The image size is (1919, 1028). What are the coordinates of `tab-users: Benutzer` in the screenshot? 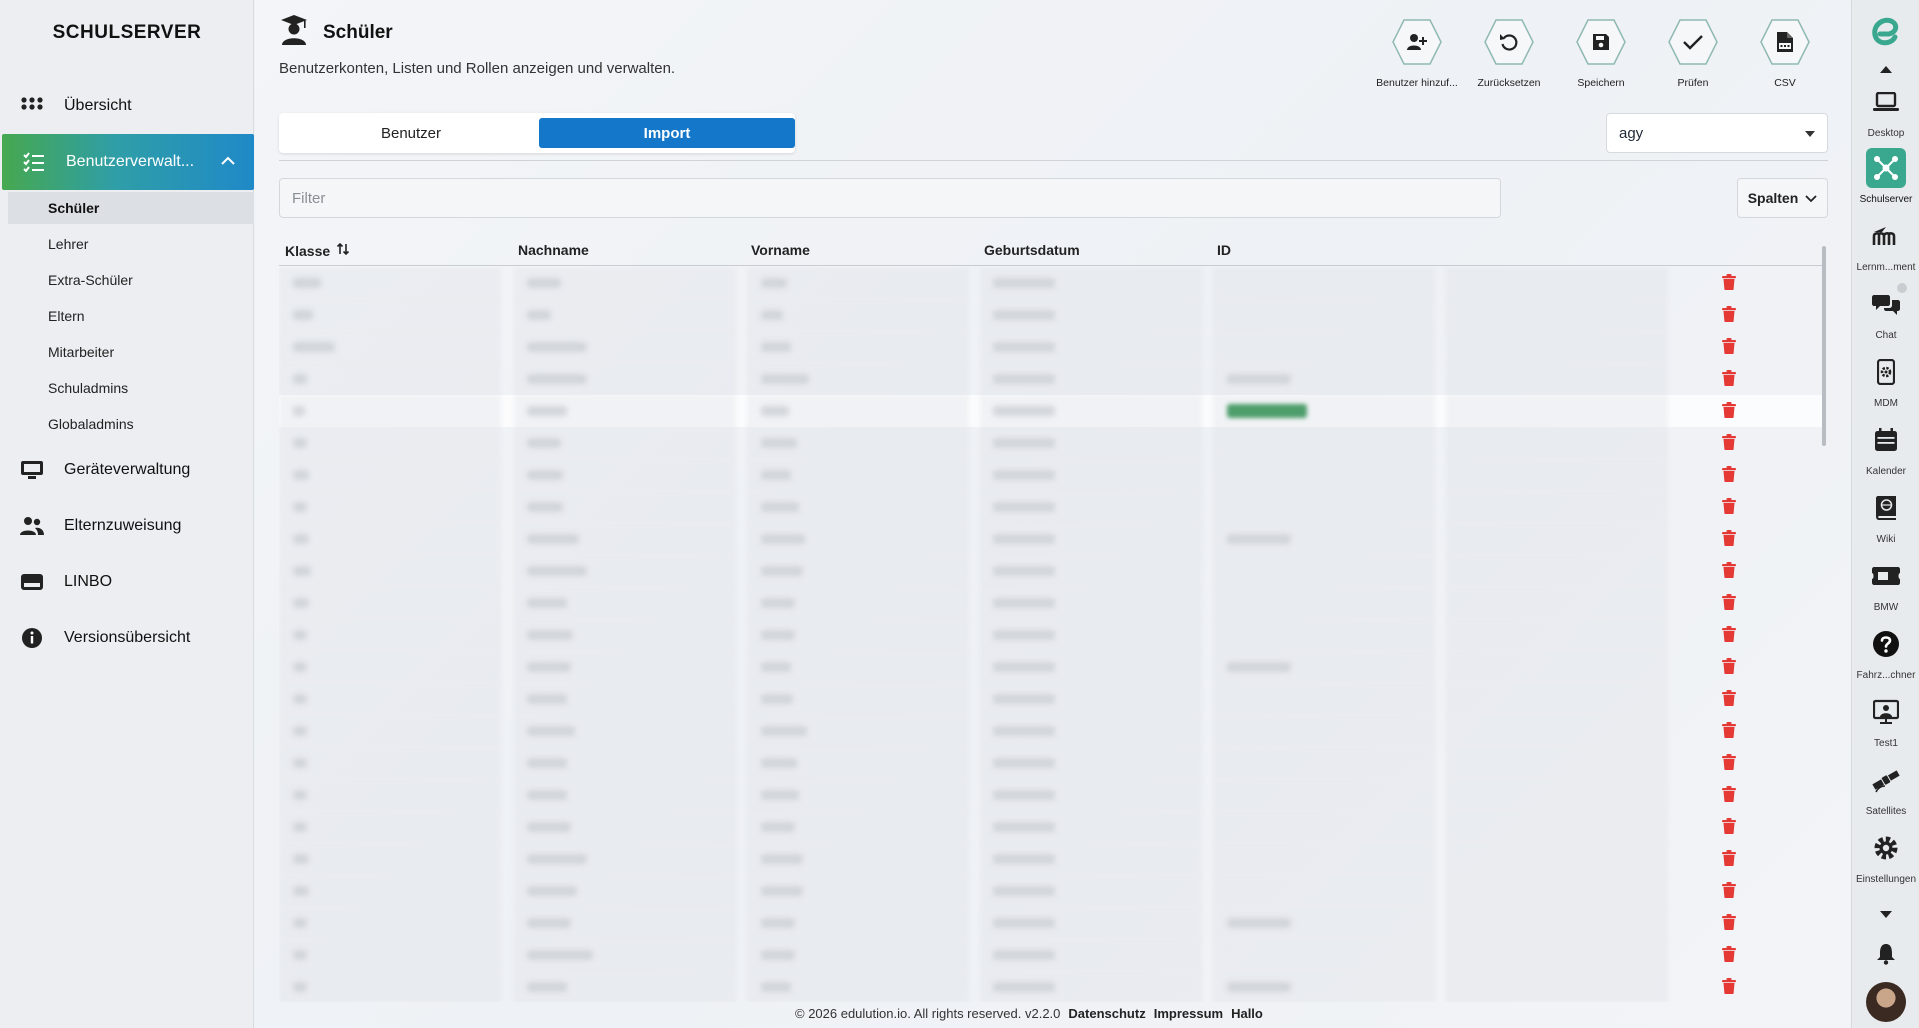 It's located at (411, 133).